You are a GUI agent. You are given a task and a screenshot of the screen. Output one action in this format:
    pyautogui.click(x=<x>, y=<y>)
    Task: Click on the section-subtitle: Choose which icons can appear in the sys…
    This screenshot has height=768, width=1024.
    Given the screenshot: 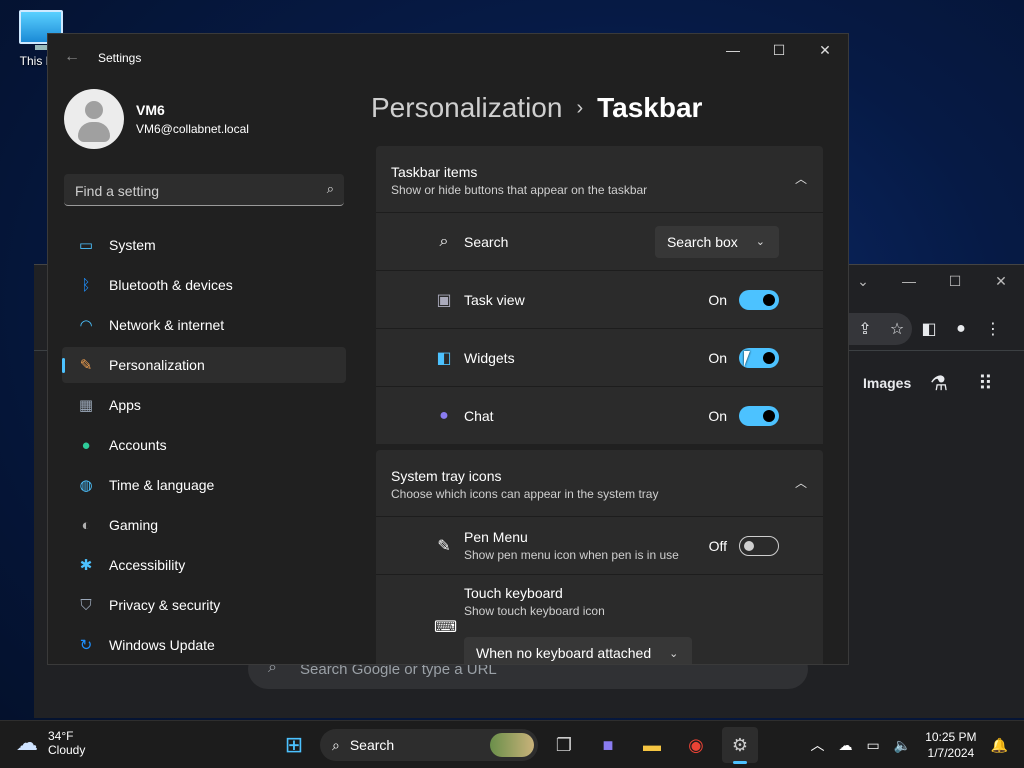 What is the action you would take?
    pyautogui.click(x=525, y=494)
    